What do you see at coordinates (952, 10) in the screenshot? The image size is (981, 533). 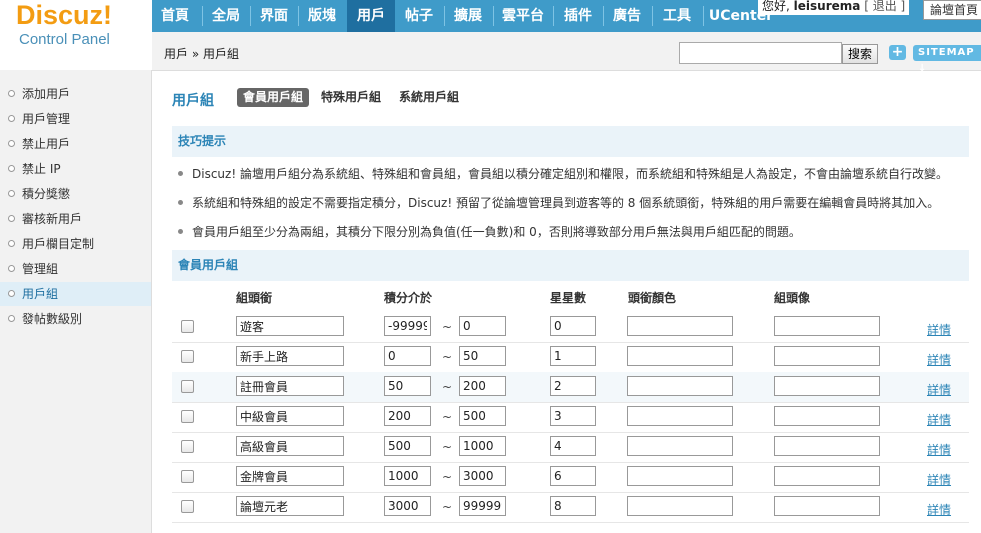 I see `forum-home-button: 論壇首頁` at bounding box center [952, 10].